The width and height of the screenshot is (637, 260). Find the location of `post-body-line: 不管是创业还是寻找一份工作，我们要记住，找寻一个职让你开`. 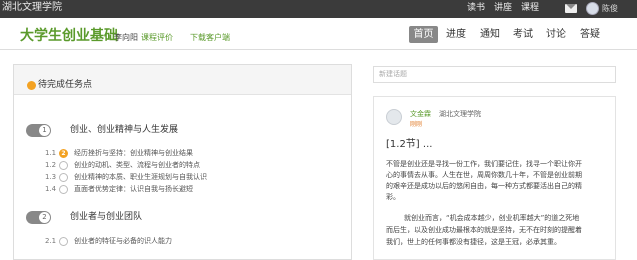

post-body-line: 不管是创业还是寻找一份工作，我们要记住，找寻一个职让你开 is located at coordinates (484, 164).